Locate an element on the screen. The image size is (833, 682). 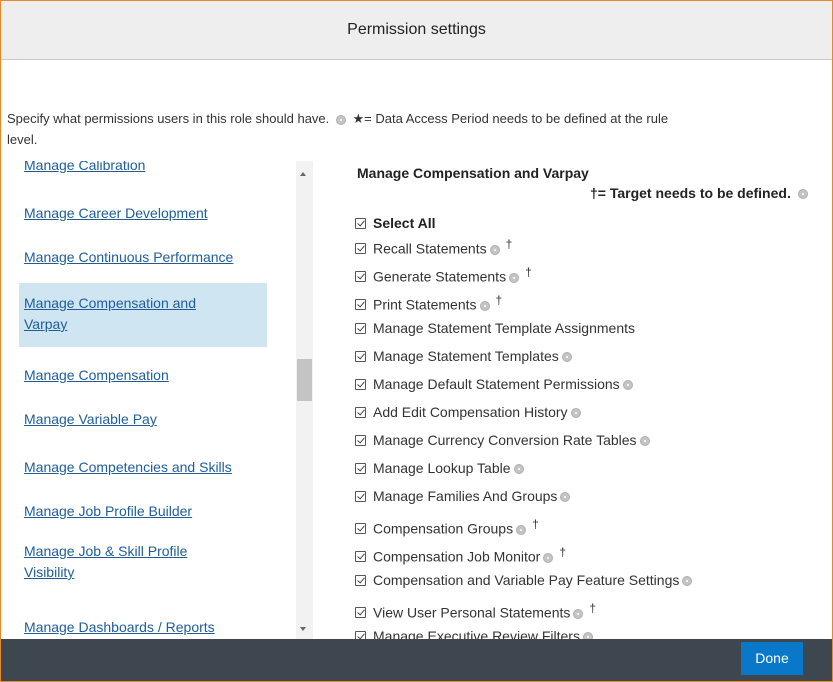
description-text-line2: level. is located at coordinates (22, 139).